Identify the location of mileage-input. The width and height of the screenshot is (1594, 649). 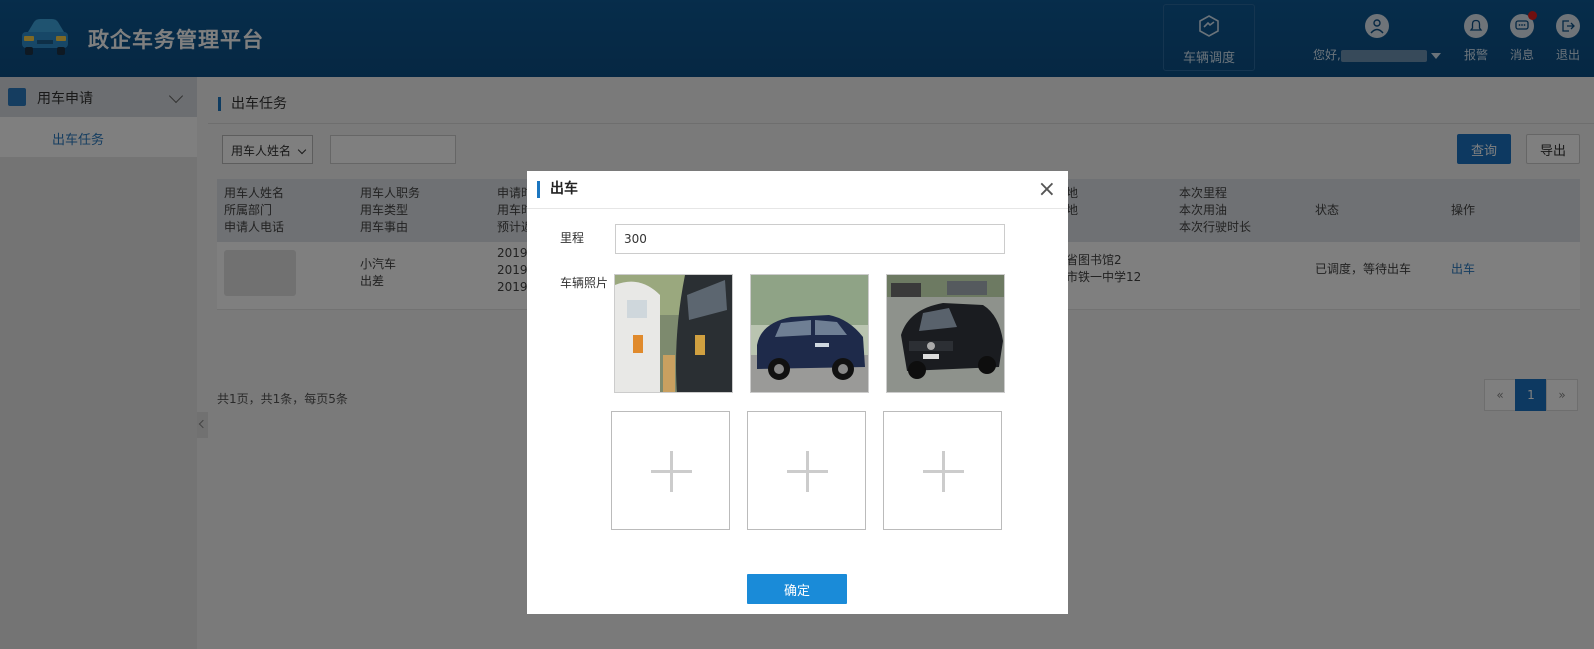
(810, 239).